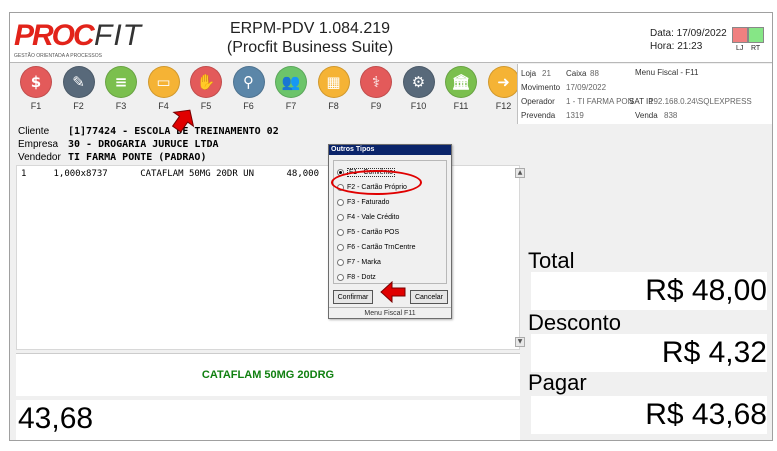 Image resolution: width=777 pixels, height=451 pixels. Describe the element at coordinates (137, 157) in the screenshot. I see `vendedor-value: TI FARMA PONTE (PADRAO)` at that location.